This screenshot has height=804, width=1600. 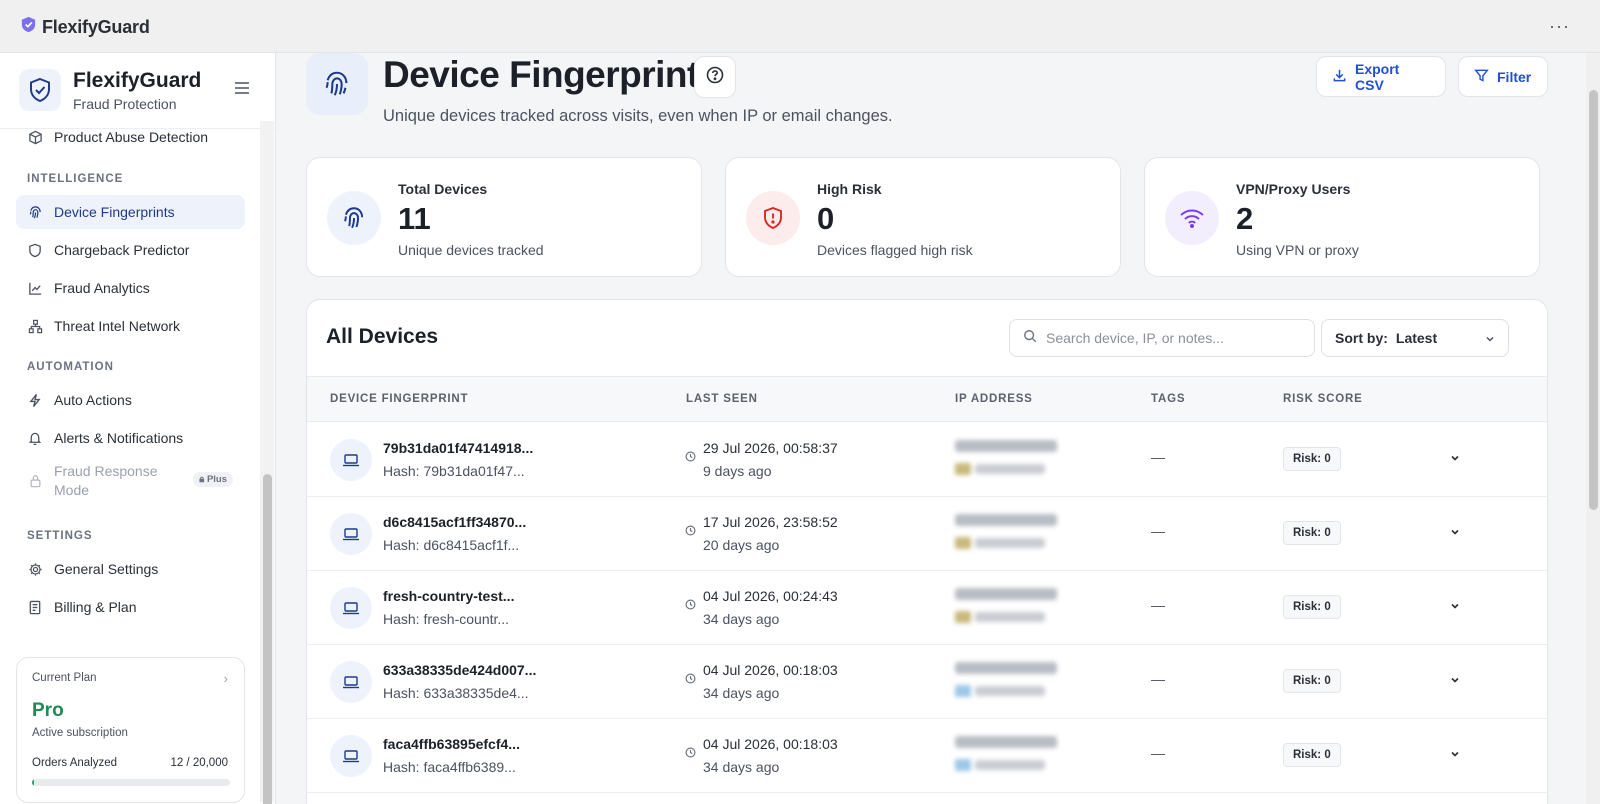 I want to click on plan-status: Active subscription, so click(x=80, y=733).